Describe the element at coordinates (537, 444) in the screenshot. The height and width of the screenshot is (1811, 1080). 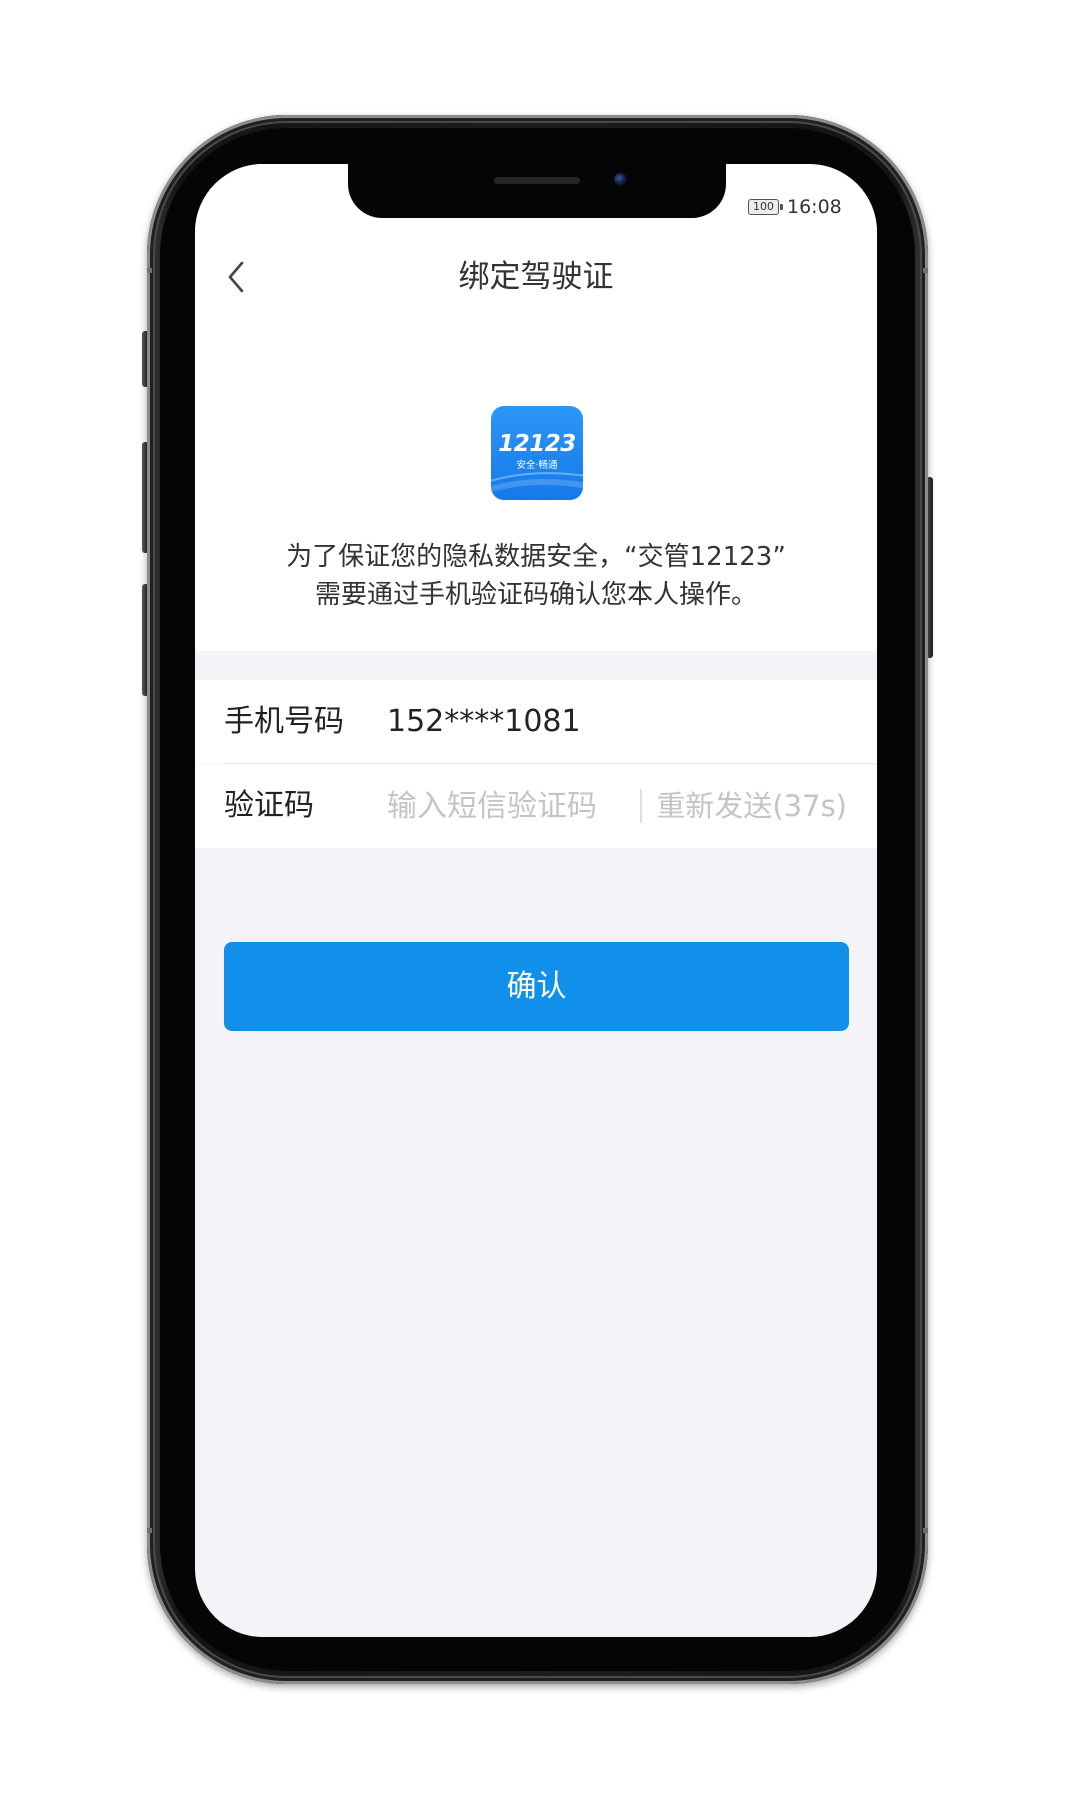
I see `logo-main-text: 12123` at that location.